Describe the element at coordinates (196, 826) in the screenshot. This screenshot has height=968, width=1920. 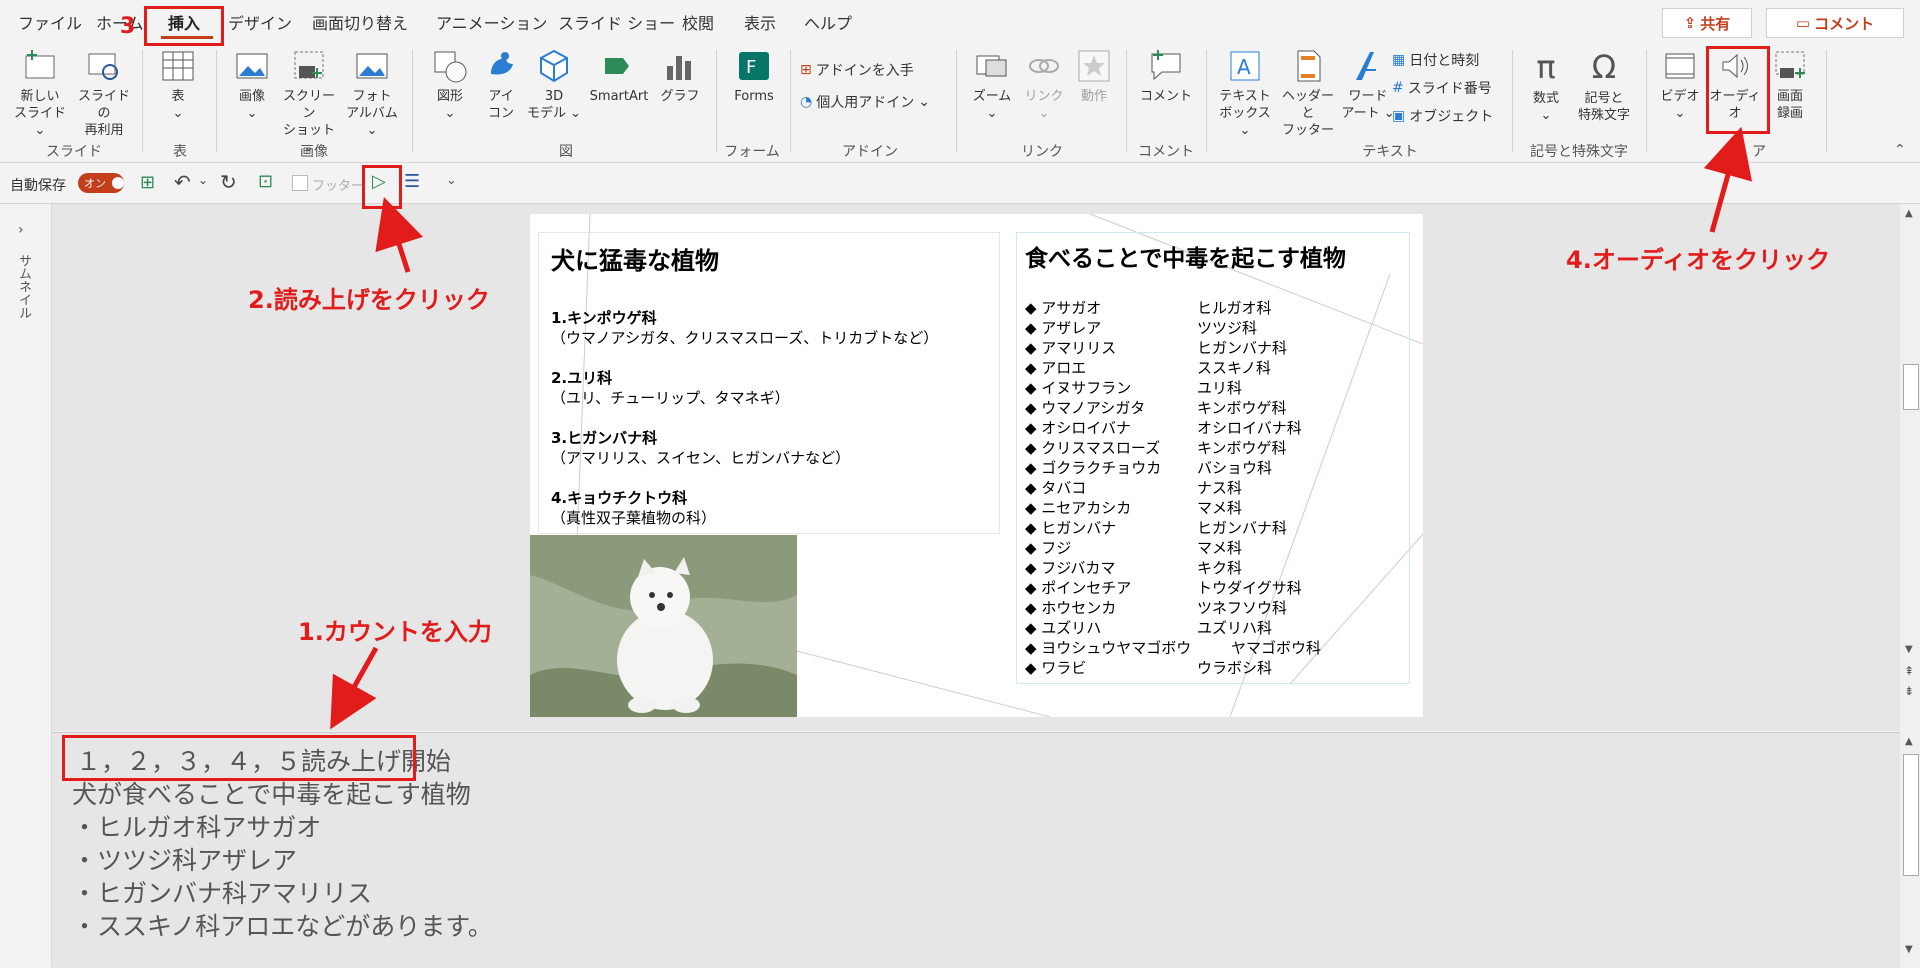
I see `notes-line: ・ヒルガオ科アサガオ` at that location.